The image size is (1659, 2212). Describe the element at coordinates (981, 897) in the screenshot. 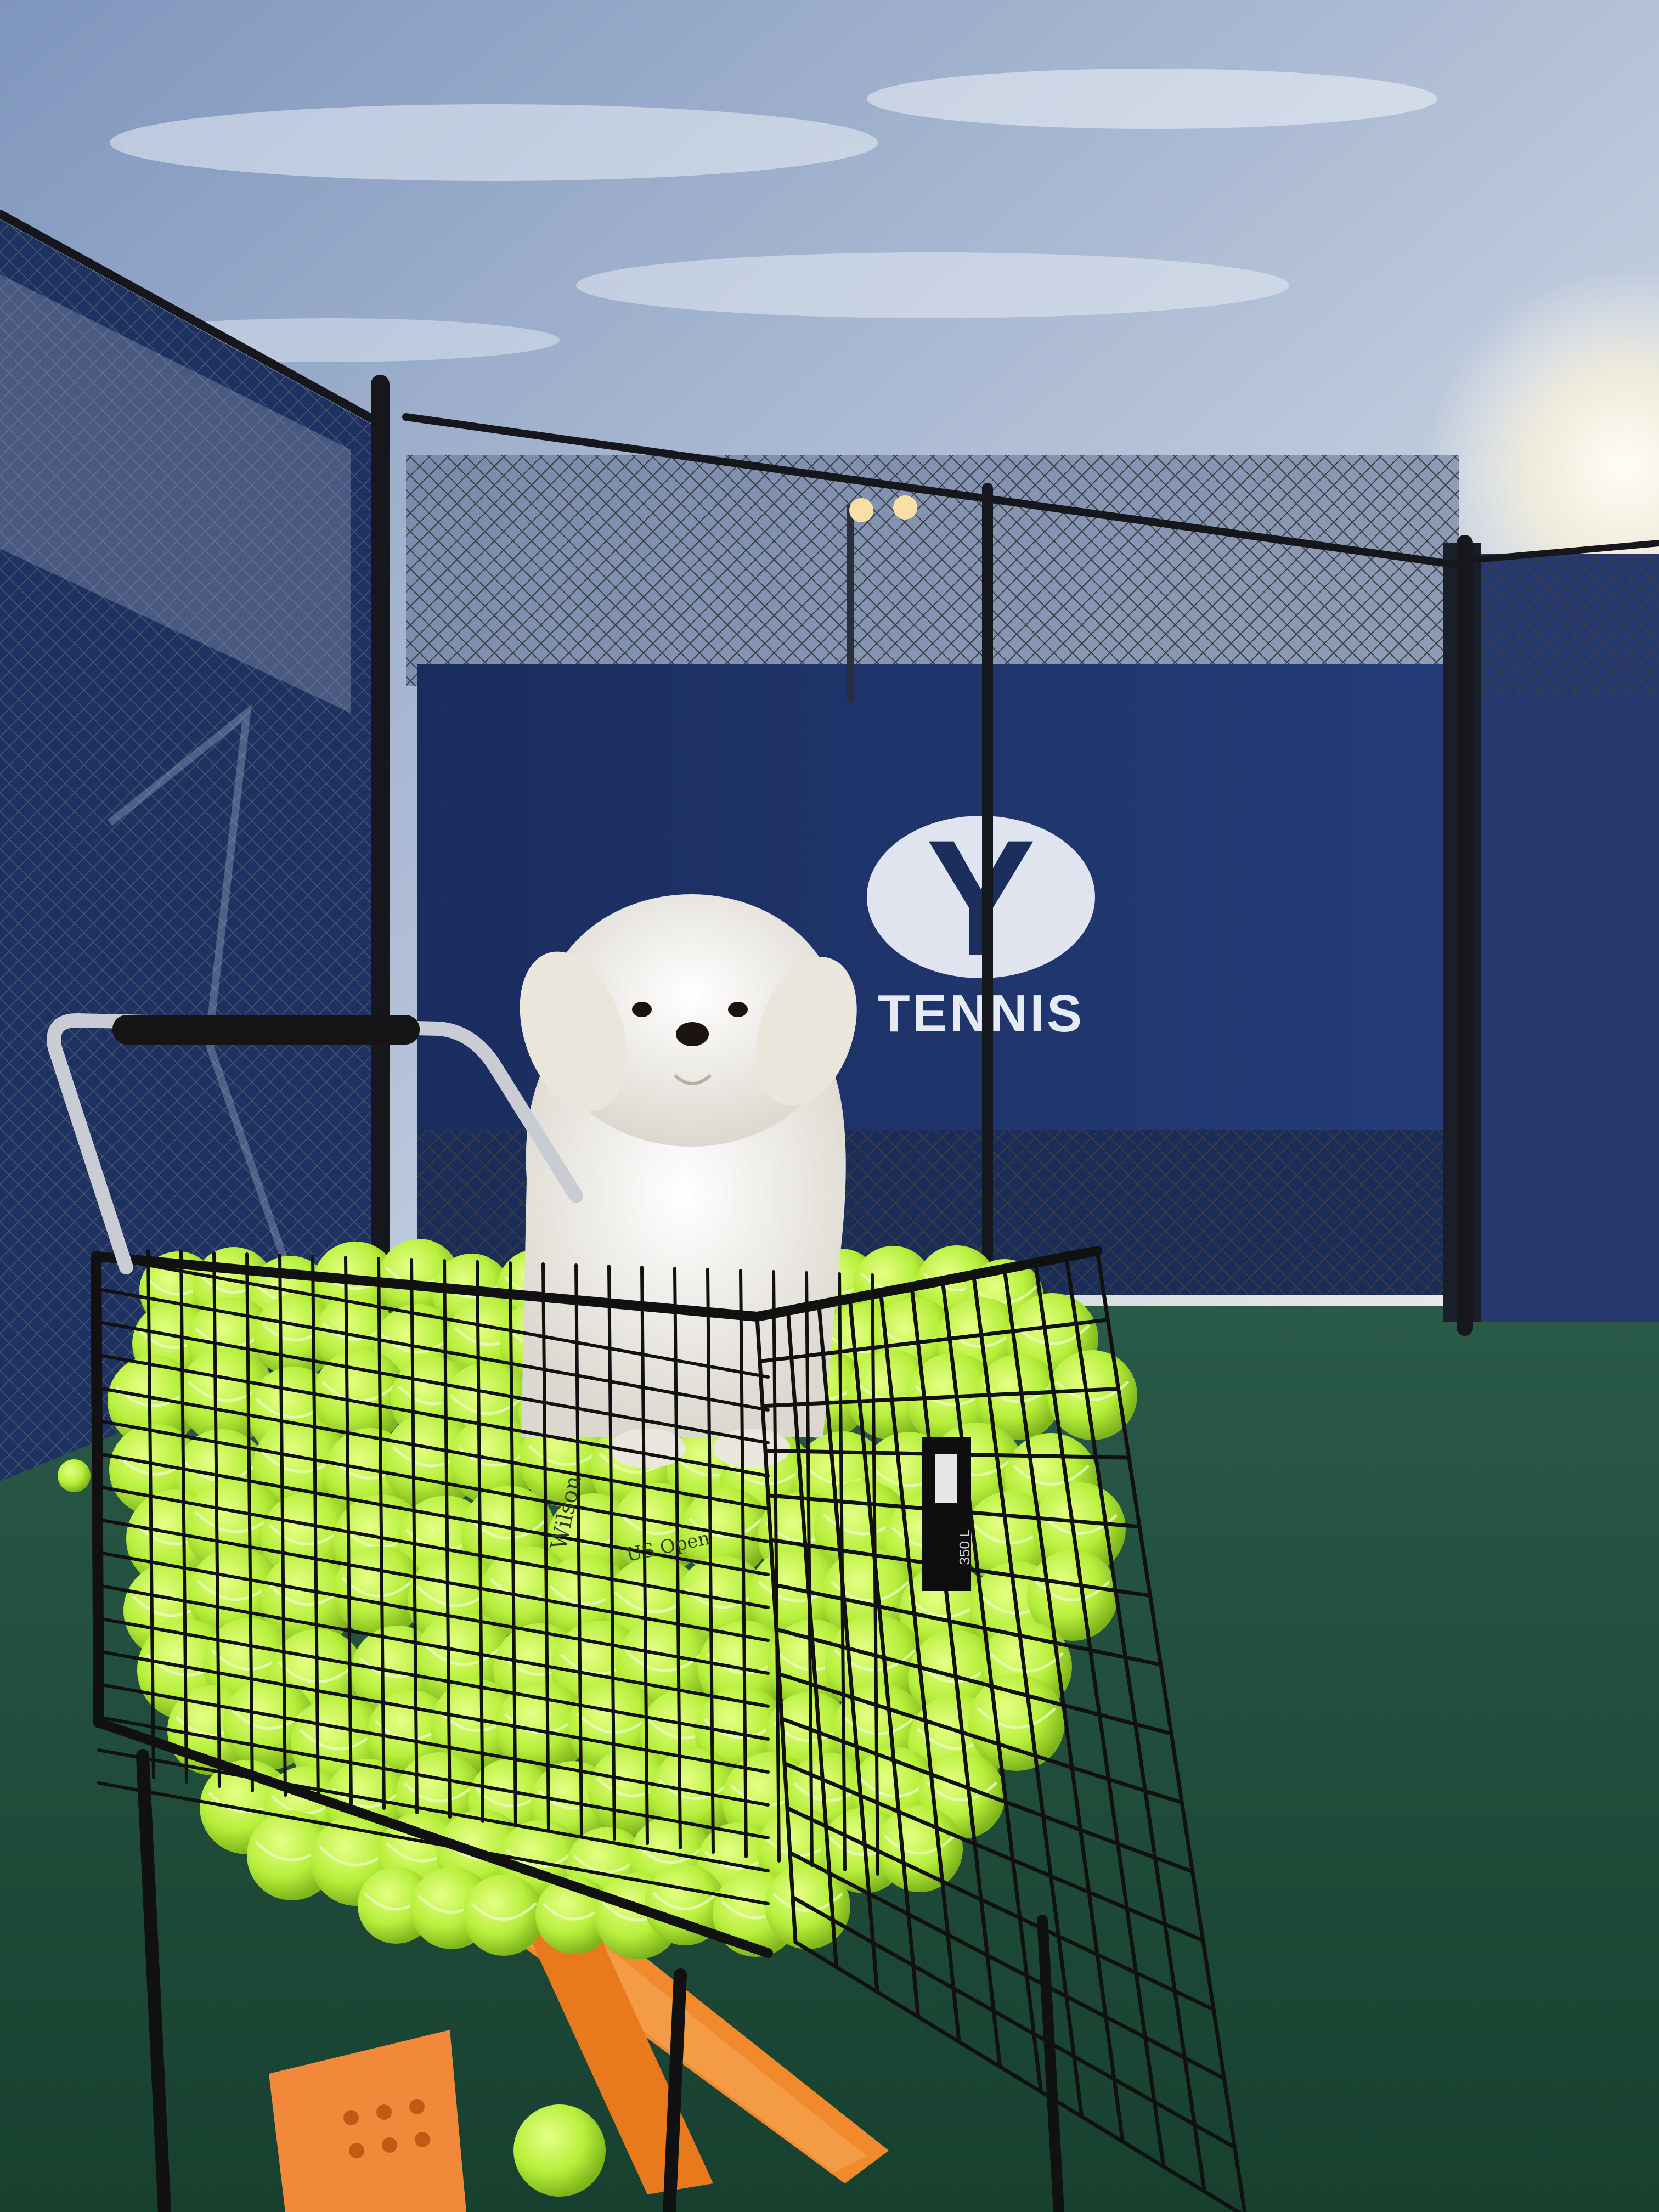

I see `logo-letter: Y` at that location.